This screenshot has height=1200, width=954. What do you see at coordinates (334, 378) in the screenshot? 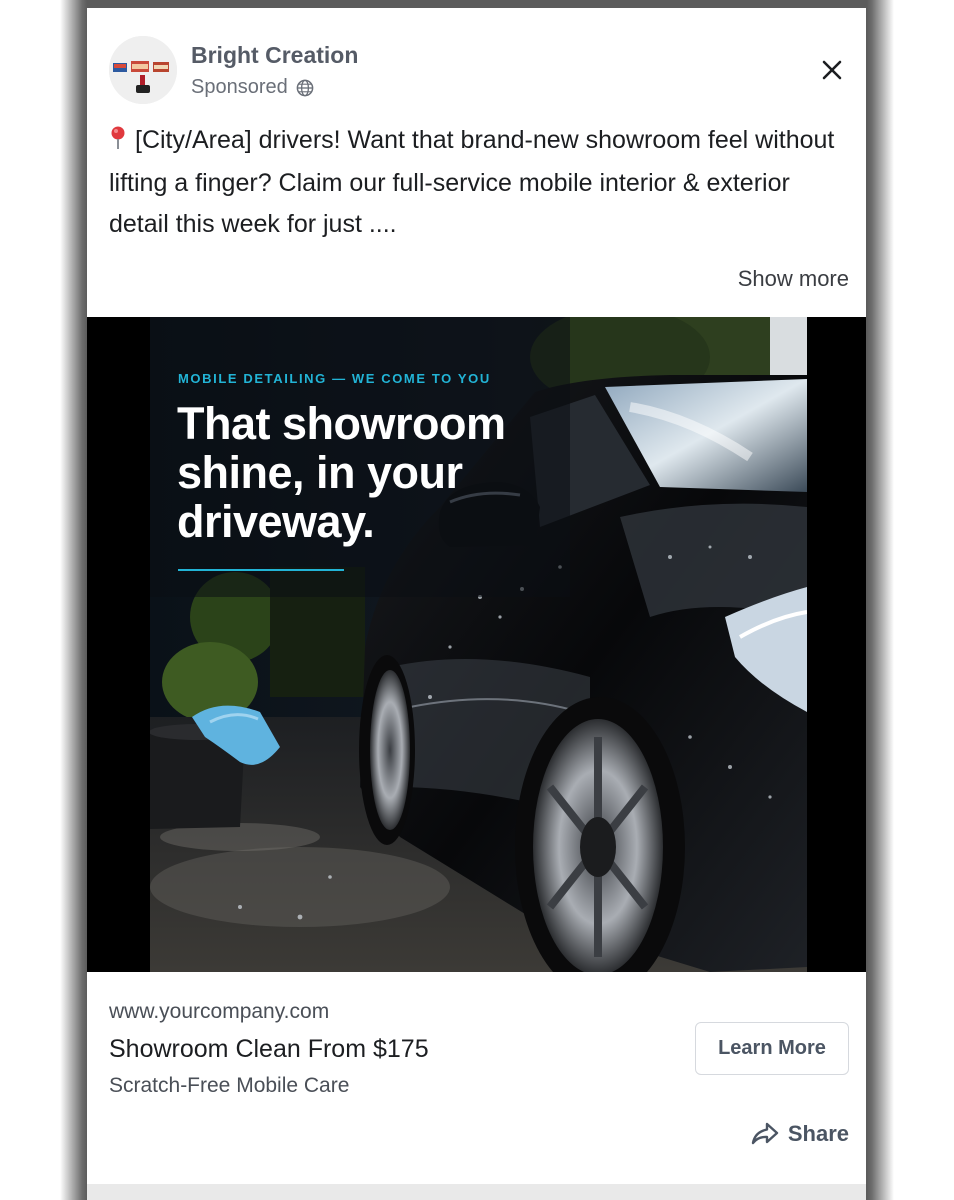
I see `creative-eyebrow: MOBILE DETAILING — WE COME TO YOU` at bounding box center [334, 378].